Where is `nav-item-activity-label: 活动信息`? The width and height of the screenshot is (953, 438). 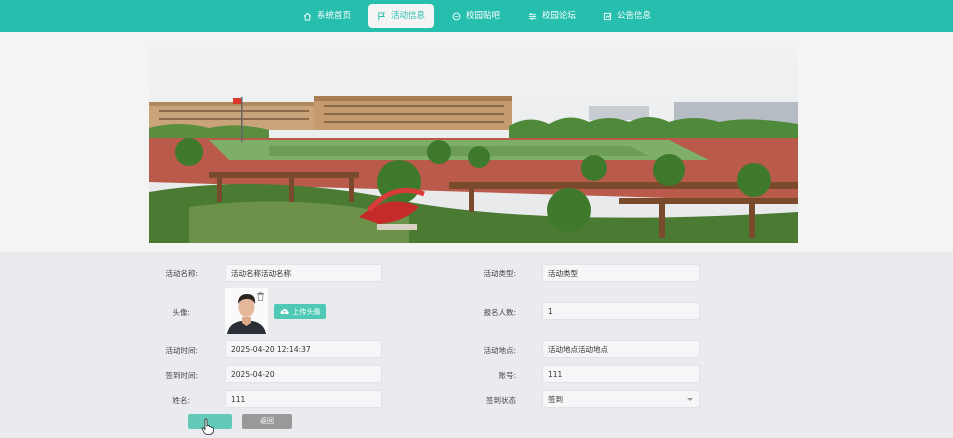 nav-item-activity-label: 活动信息 is located at coordinates (407, 16).